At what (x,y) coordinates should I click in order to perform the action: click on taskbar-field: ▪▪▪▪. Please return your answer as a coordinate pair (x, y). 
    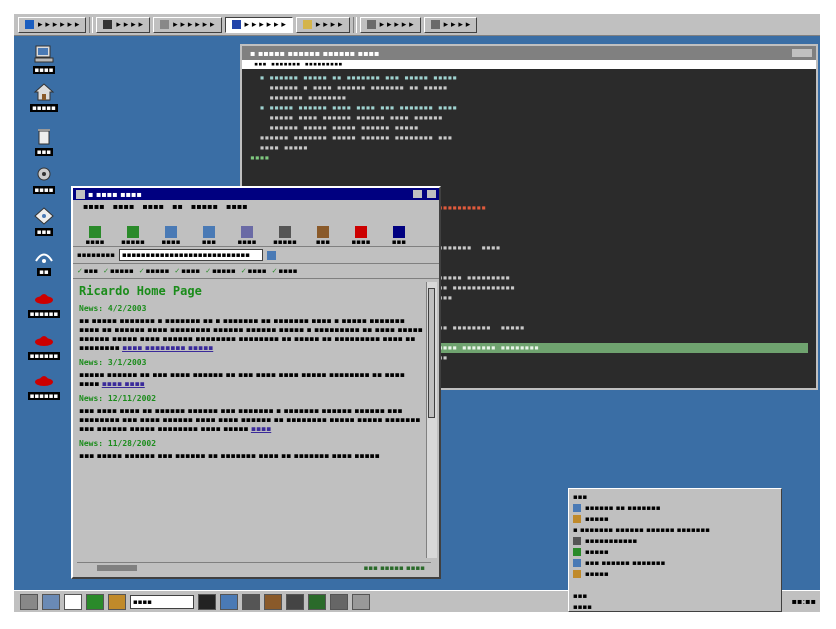
    Looking at the image, I should click on (162, 601).